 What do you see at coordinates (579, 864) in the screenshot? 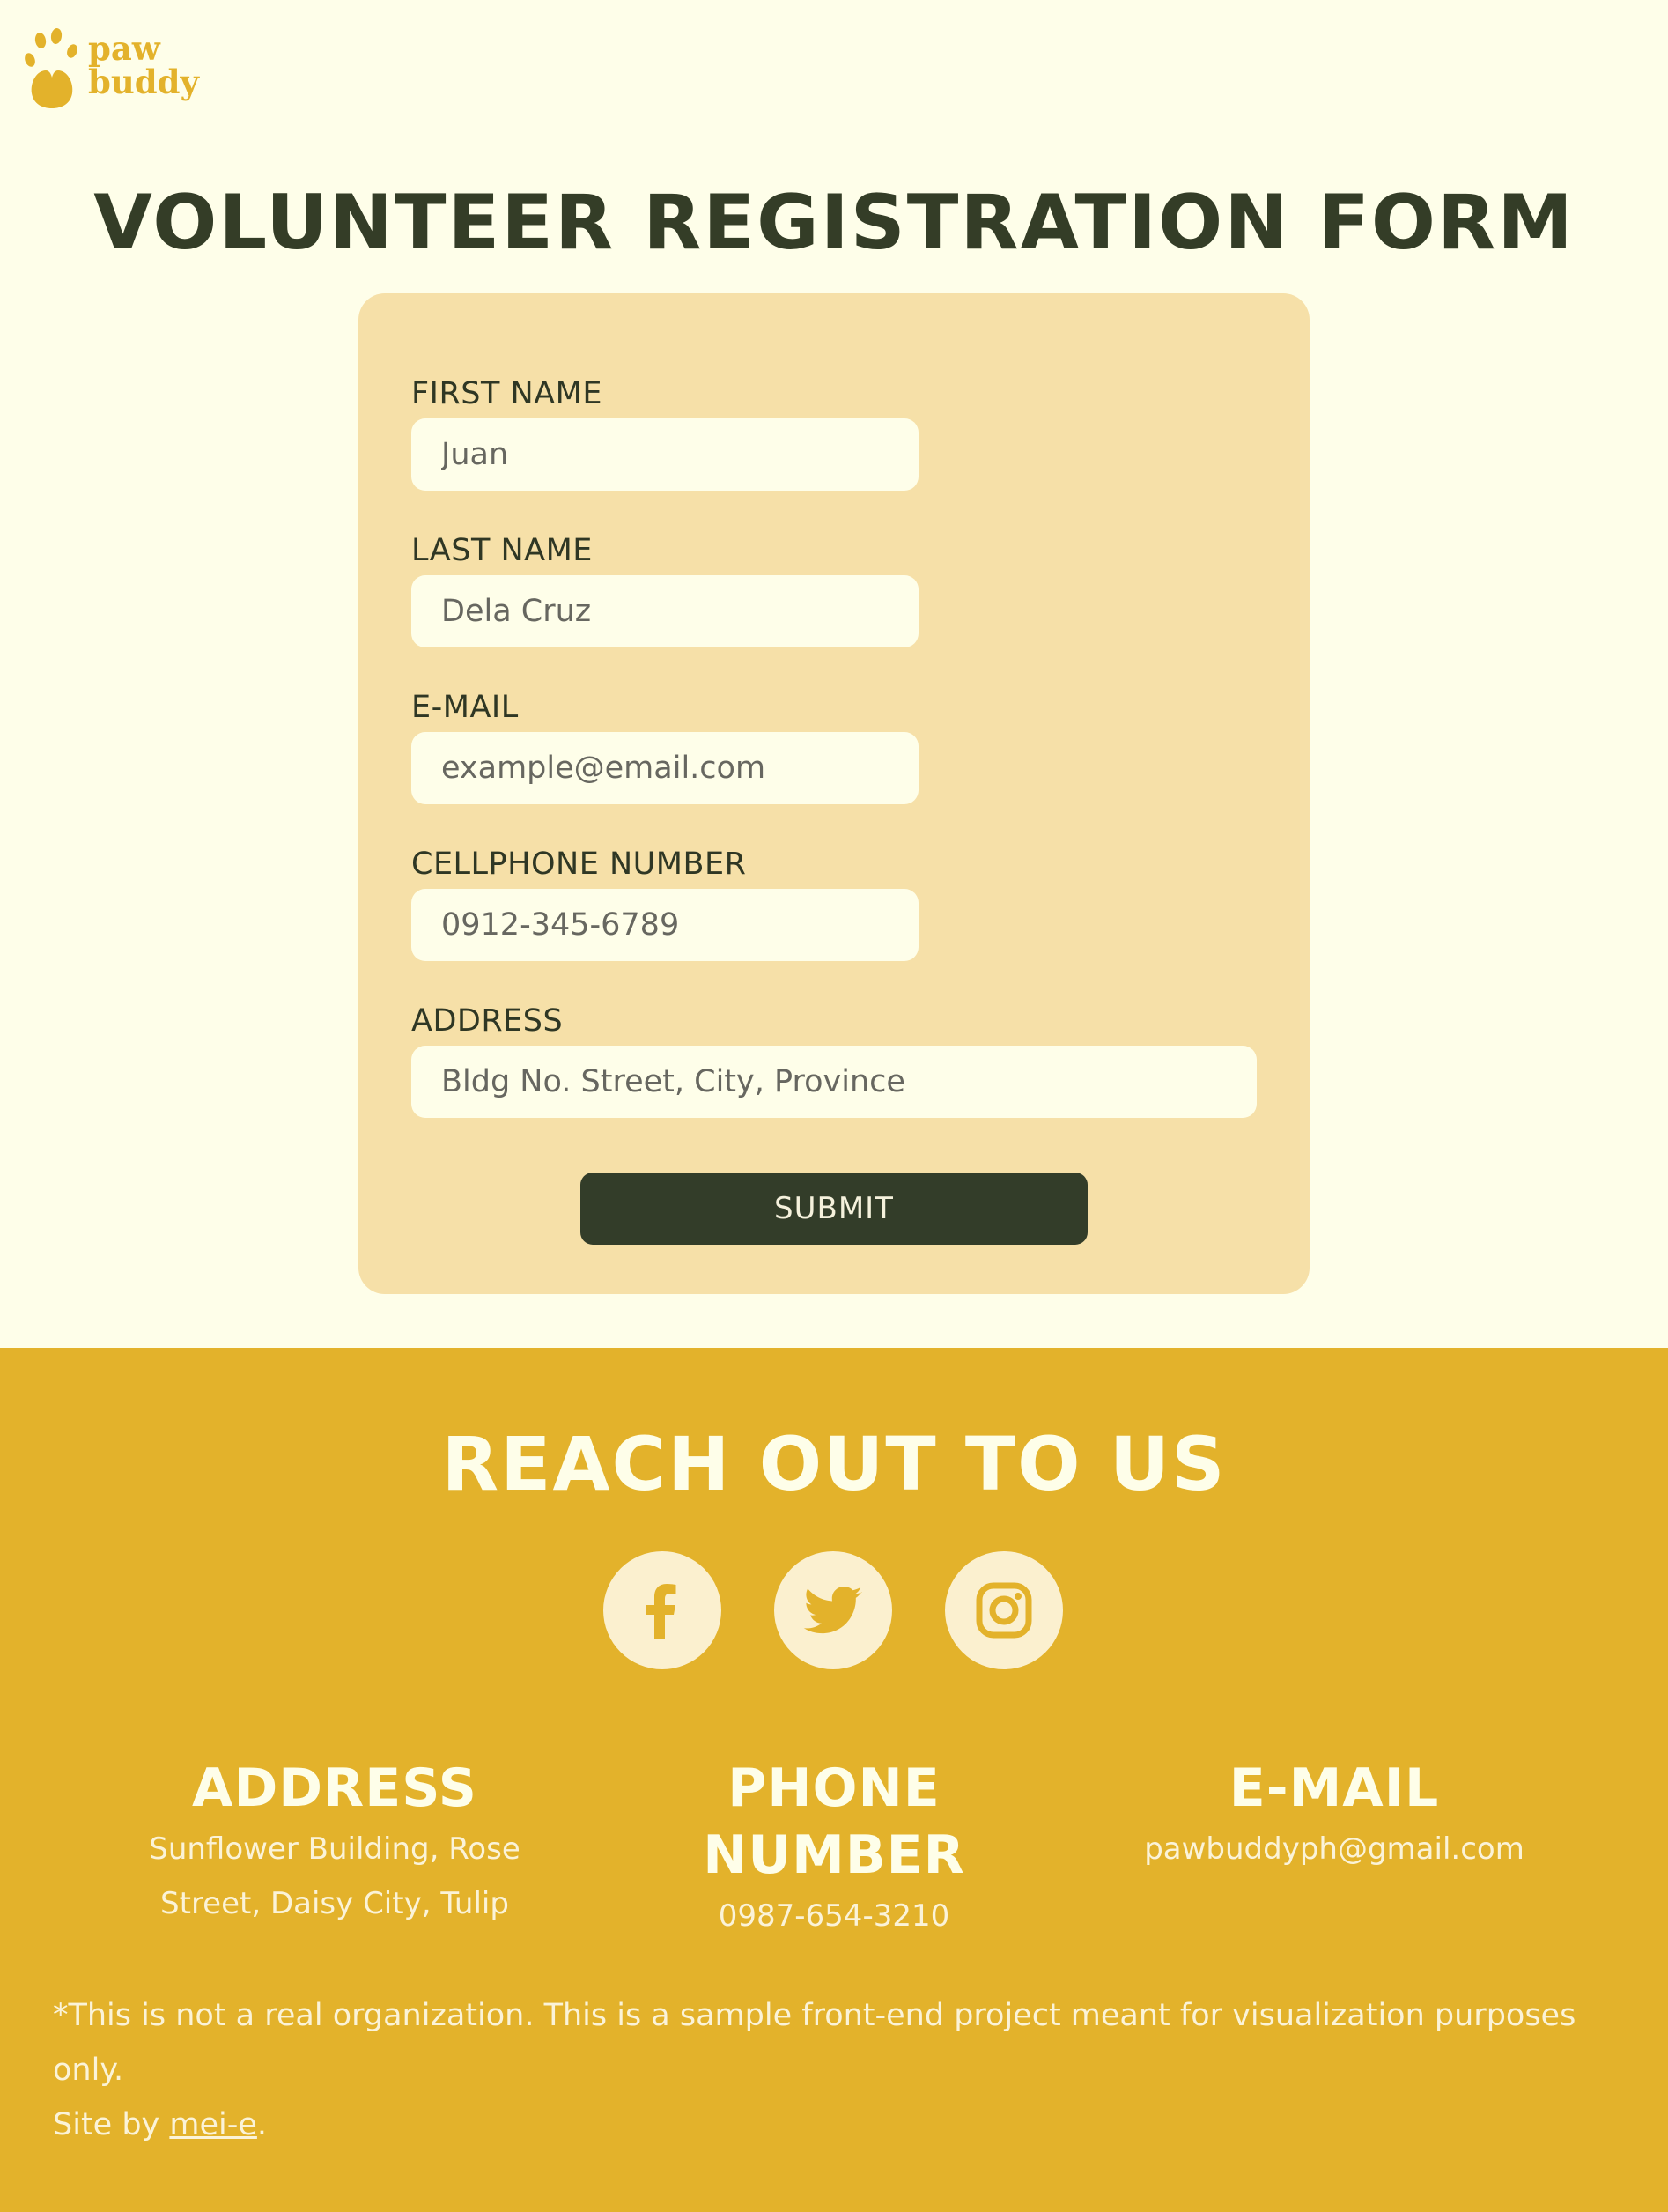
I see `phone-label: CELLPHONE NUMBER` at bounding box center [579, 864].